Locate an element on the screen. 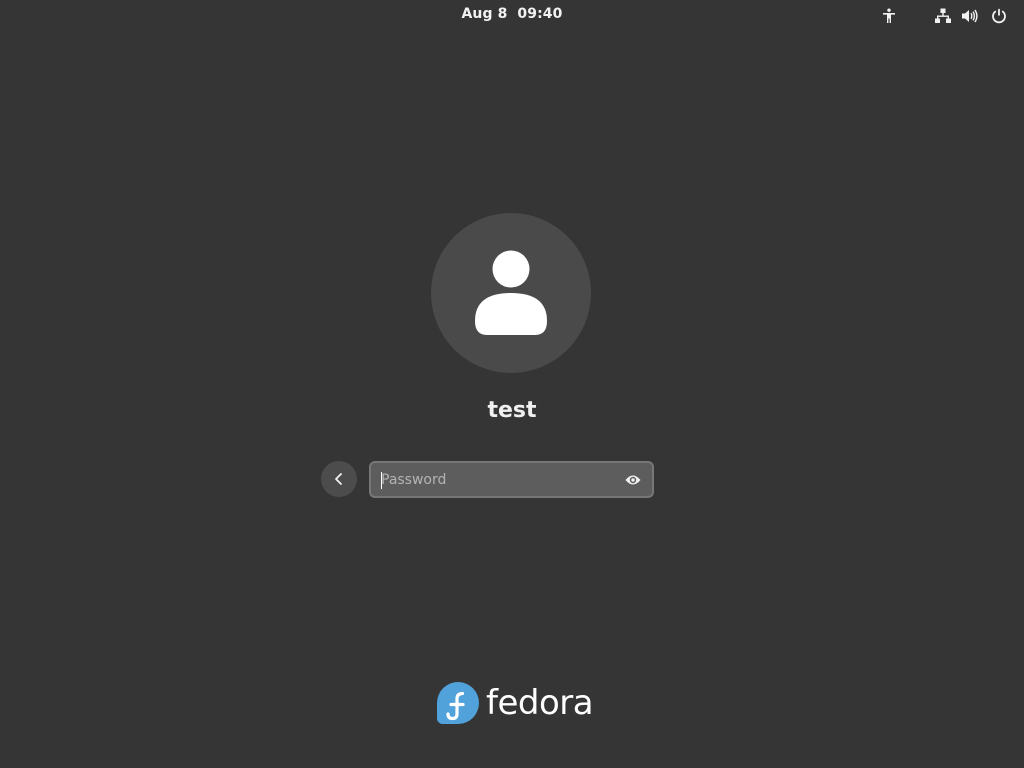 The height and width of the screenshot is (768, 1024). top-bar: Aug 8 09:40 is located at coordinates (512, 16).